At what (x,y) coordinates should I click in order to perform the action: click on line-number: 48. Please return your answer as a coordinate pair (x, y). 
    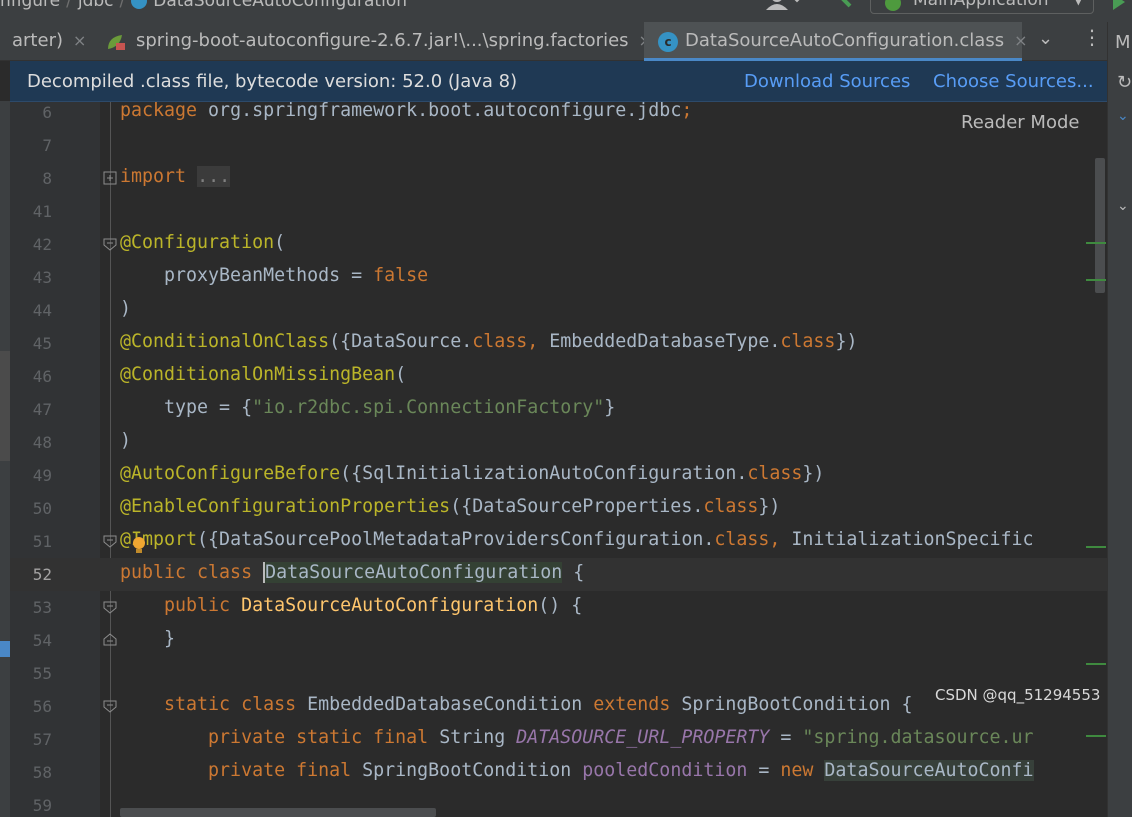
    Looking at the image, I should click on (42, 442).